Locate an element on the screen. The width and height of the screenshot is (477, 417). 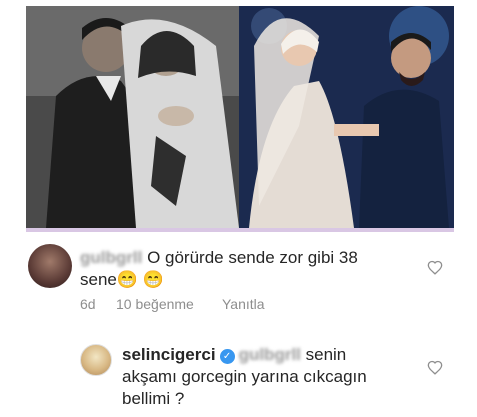
commenter-avatar is located at coordinates (50, 266).